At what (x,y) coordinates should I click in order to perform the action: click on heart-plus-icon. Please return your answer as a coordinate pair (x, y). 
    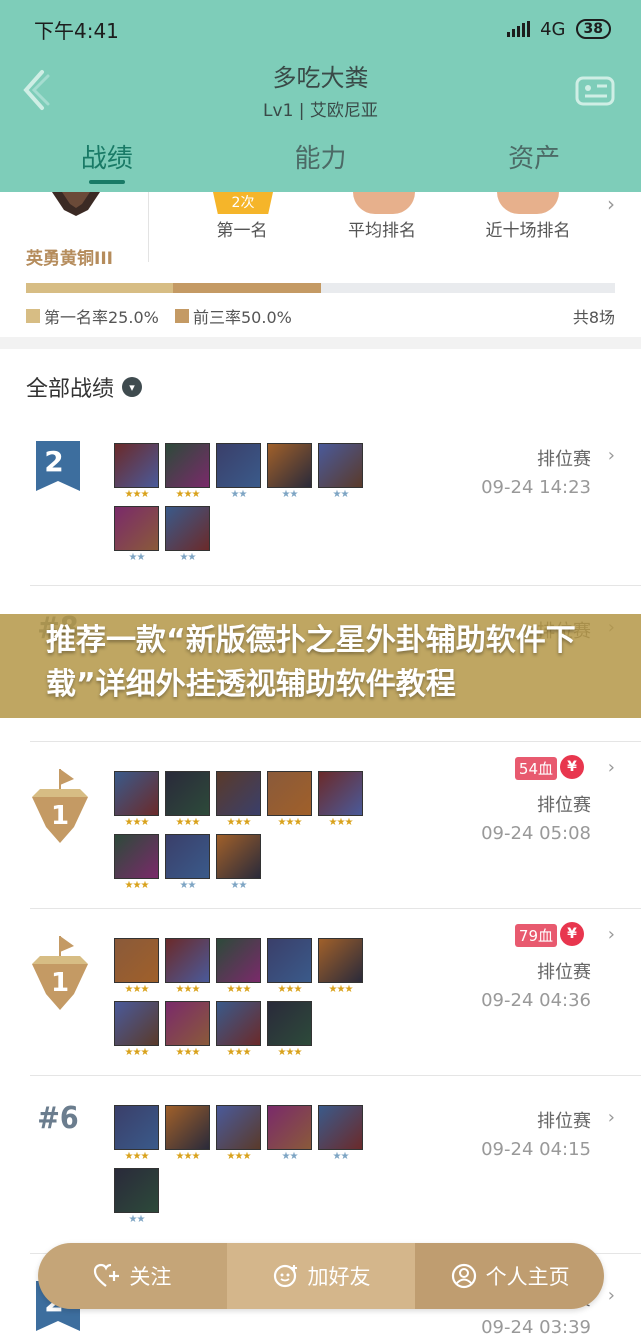
    Looking at the image, I should click on (107, 1275).